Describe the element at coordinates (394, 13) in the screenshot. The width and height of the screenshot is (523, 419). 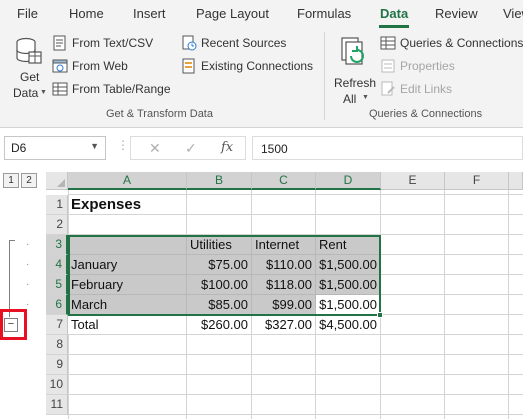
I see `tab-data: Data` at that location.